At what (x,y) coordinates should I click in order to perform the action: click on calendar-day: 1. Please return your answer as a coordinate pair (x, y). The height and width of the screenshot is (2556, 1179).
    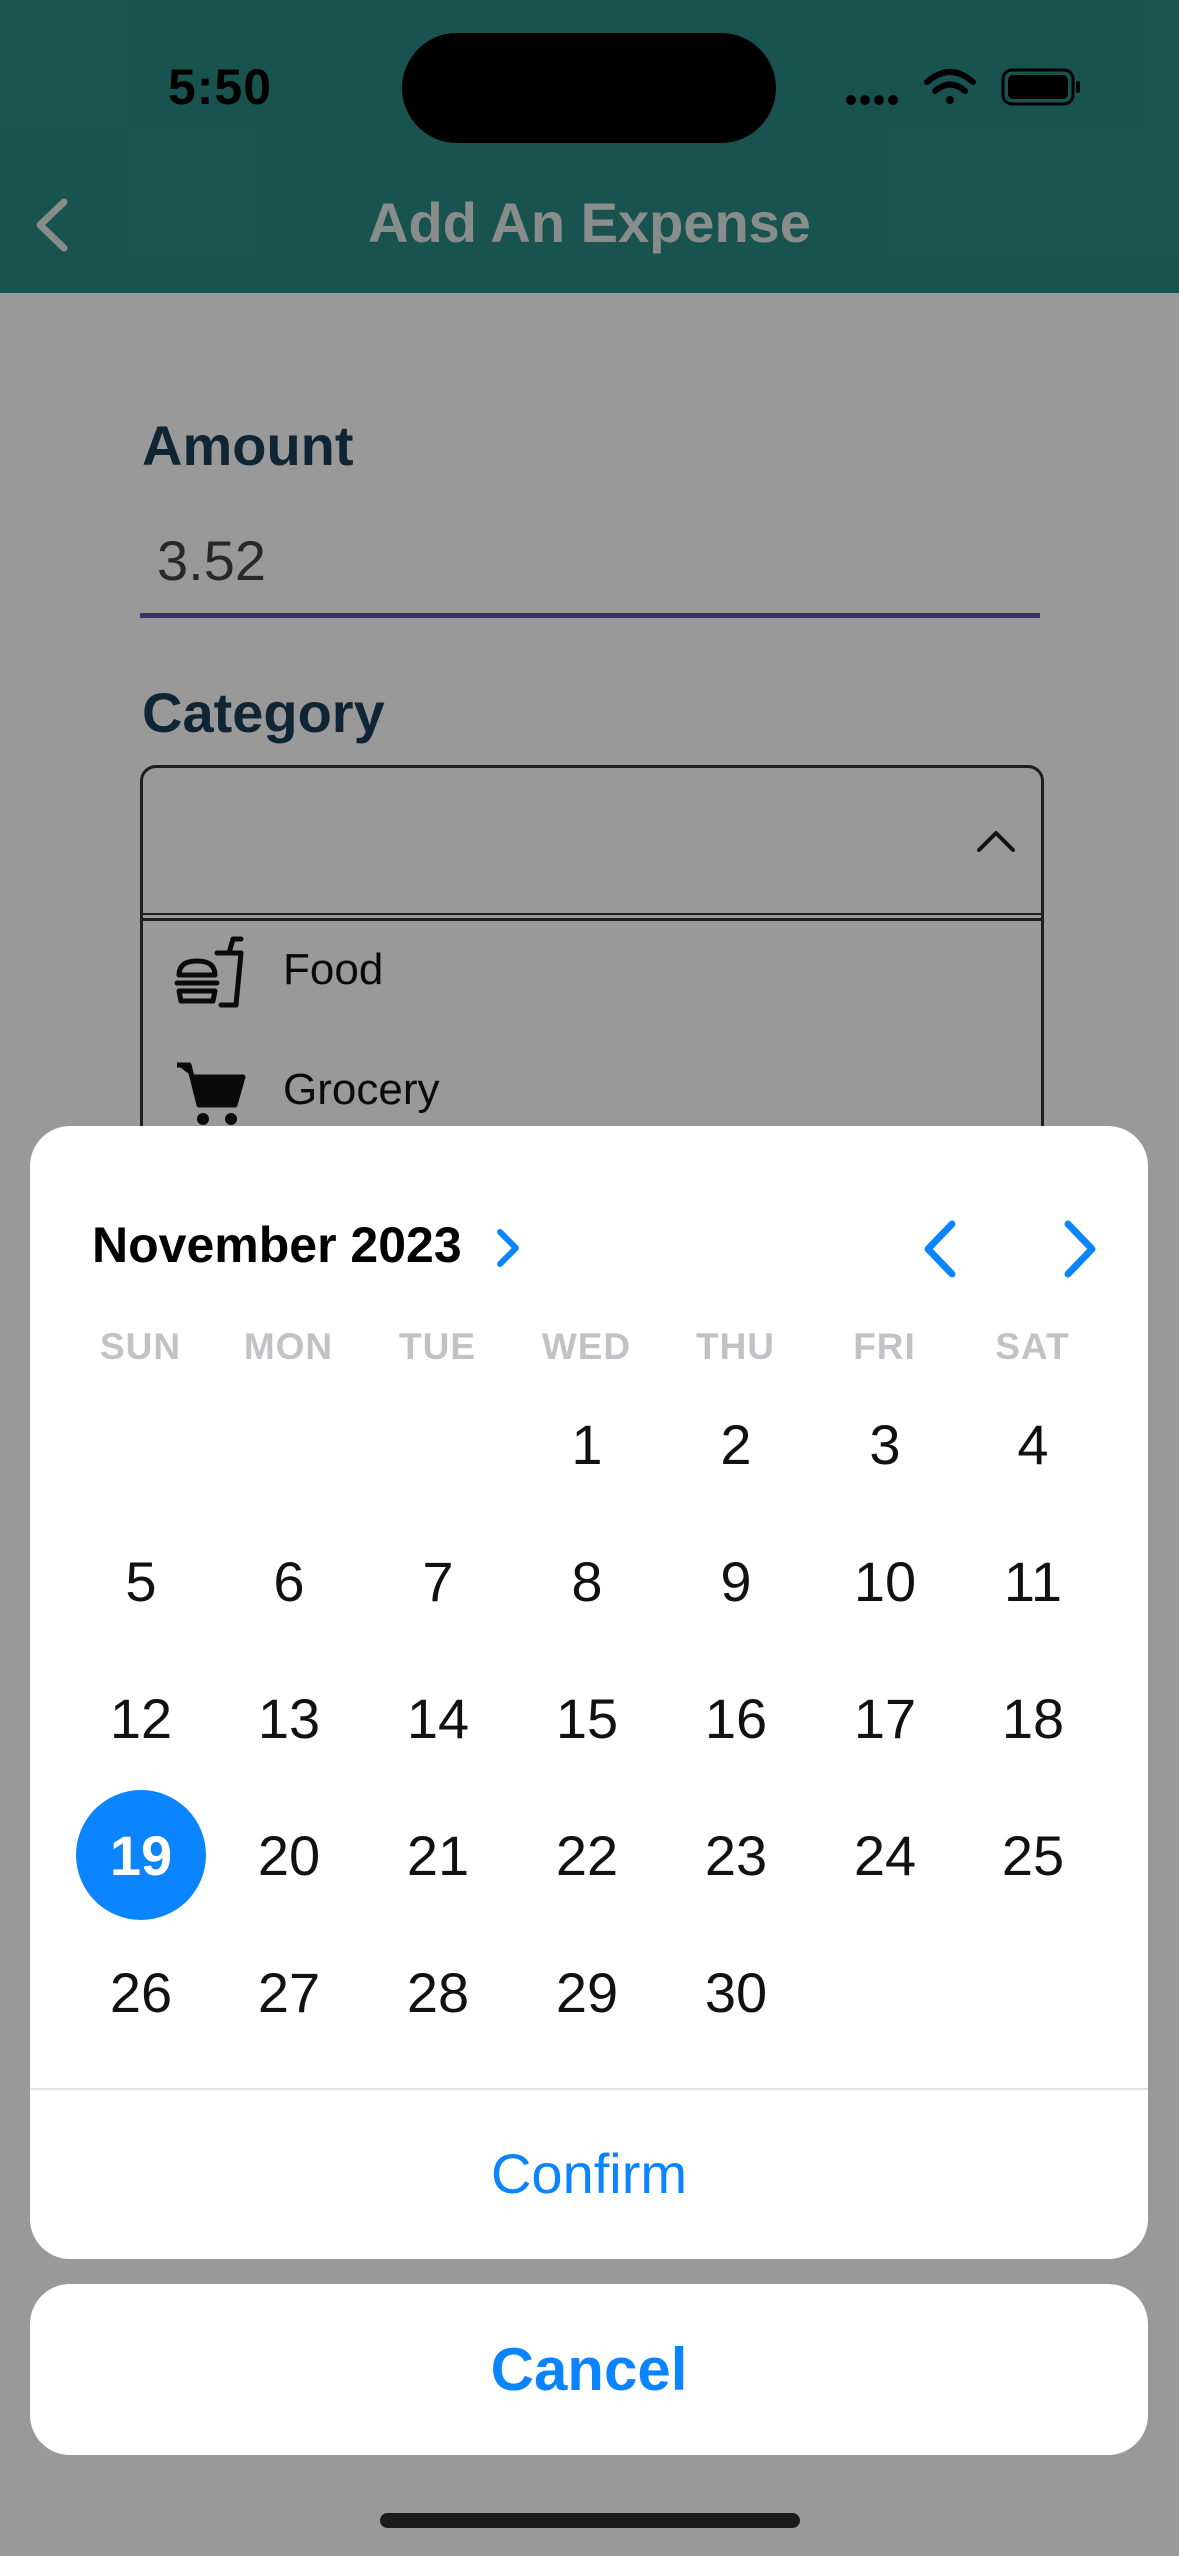
    Looking at the image, I should click on (587, 1444).